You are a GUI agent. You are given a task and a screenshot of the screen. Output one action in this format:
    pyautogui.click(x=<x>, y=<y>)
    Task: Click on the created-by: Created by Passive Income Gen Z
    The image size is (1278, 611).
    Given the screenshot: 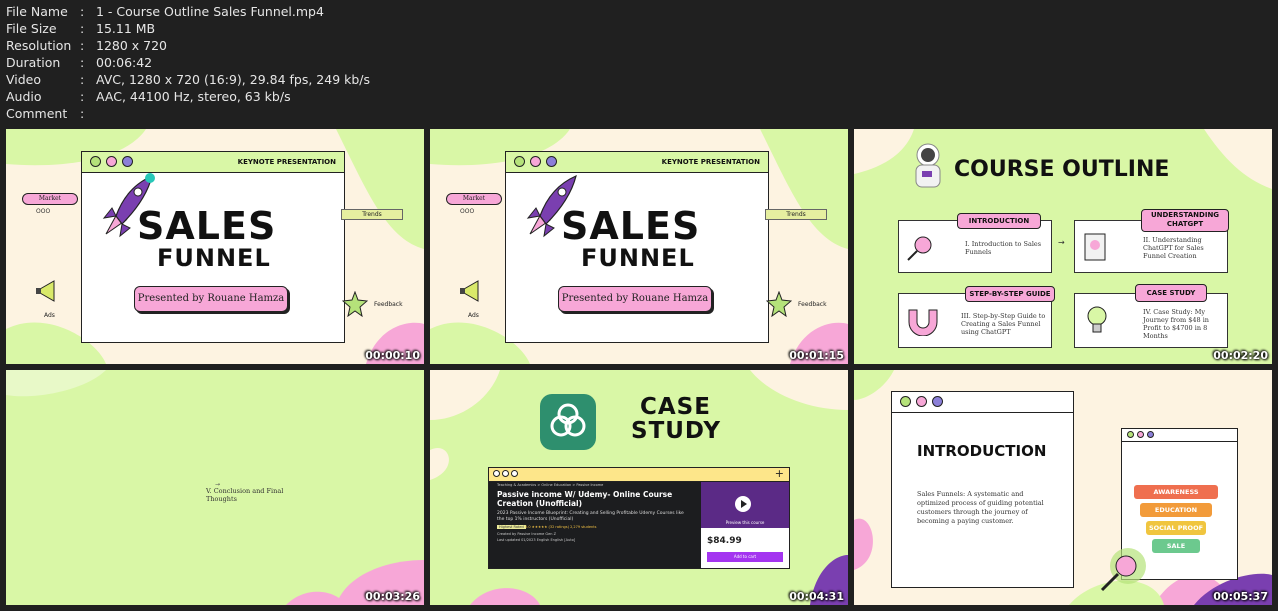 What is the action you would take?
    pyautogui.click(x=527, y=534)
    